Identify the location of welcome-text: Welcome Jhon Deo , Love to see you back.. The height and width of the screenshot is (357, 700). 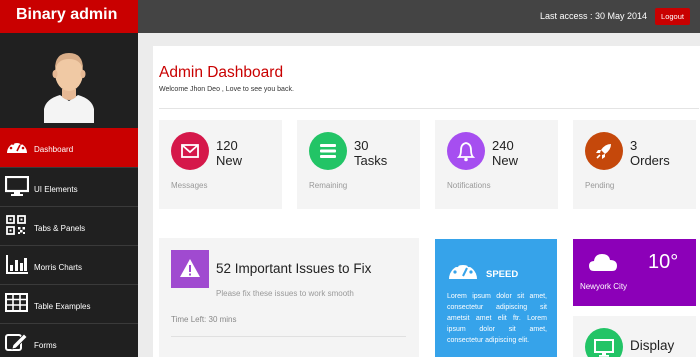
(226, 89).